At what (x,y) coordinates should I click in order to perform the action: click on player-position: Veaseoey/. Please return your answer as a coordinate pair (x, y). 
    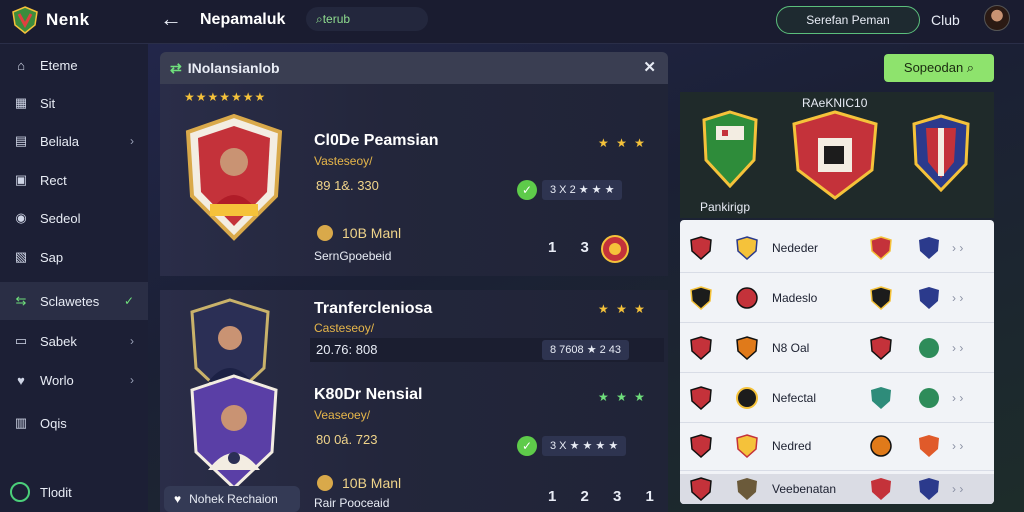
    Looking at the image, I should click on (342, 415).